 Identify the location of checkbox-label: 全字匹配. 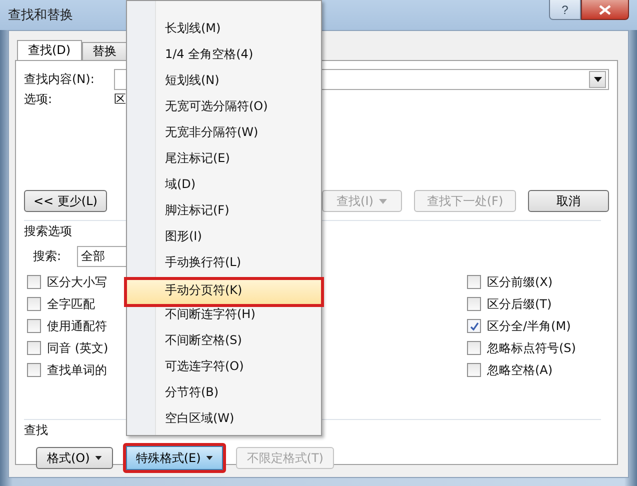
(71, 304).